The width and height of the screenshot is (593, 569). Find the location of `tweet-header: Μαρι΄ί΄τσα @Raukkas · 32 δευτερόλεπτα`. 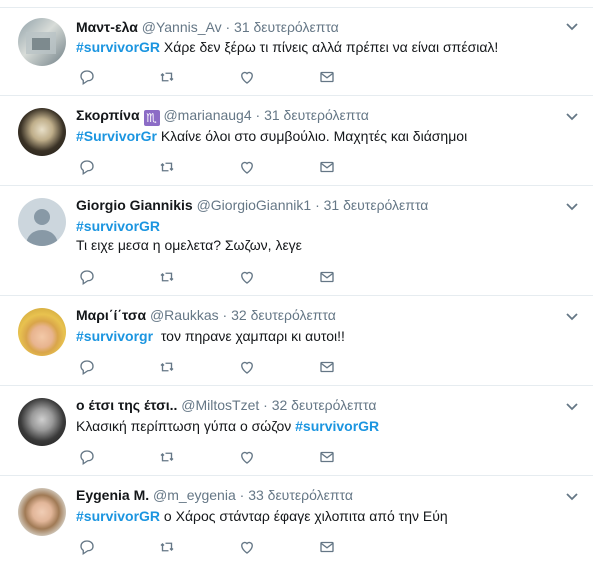

tweet-header: Μαρι΄ί΄τσα @Raukkas · 32 δευτερόλεπτα is located at coordinates (206, 315).